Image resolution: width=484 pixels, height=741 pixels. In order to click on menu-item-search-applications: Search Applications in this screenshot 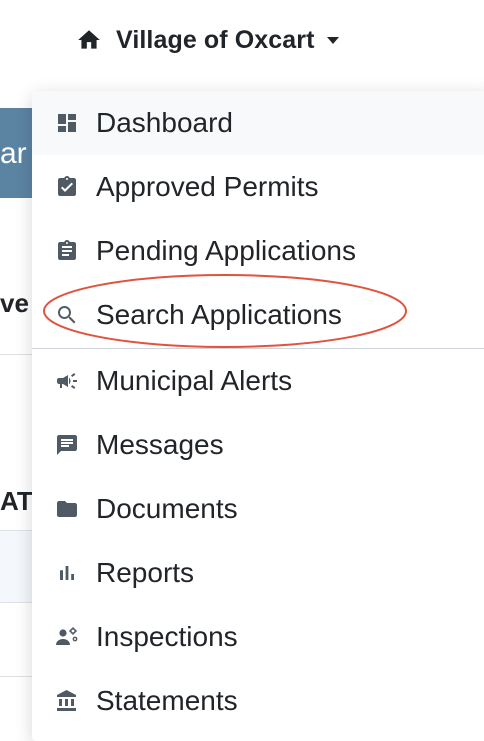, I will do `click(258, 315)`.